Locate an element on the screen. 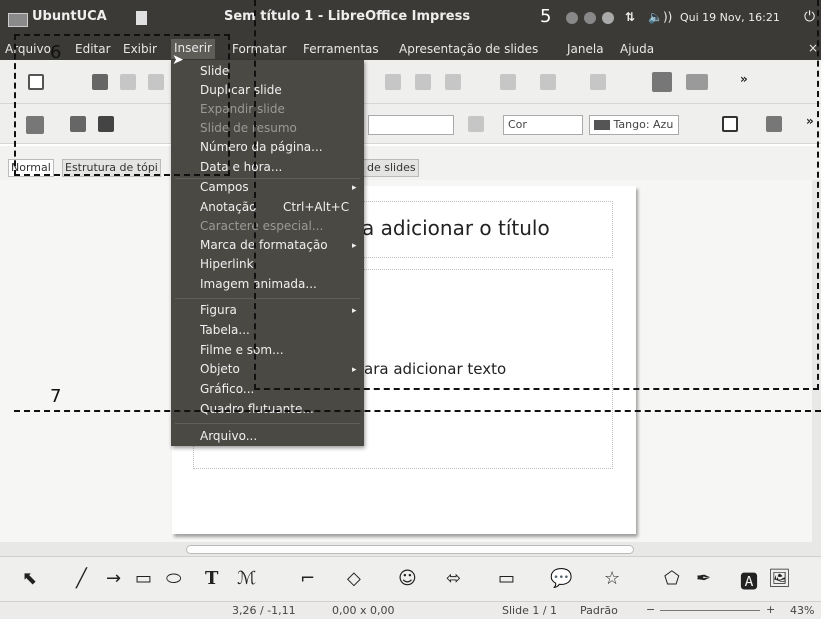  ellipse-icon: ⬭ is located at coordinates (173, 578).